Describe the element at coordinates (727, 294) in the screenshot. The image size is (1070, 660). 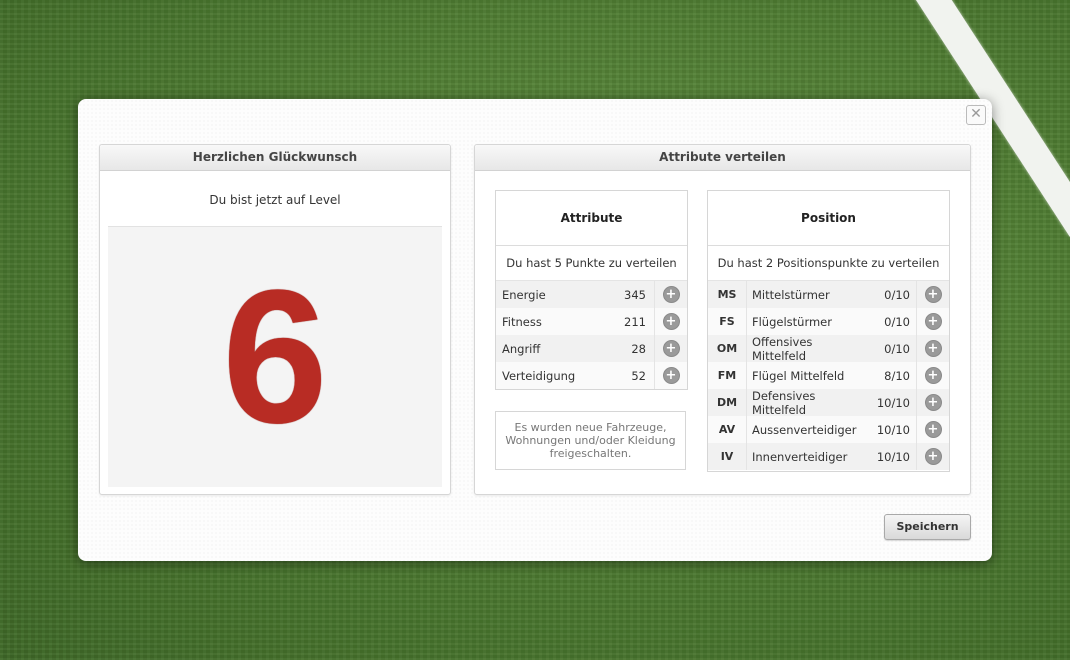
I see `position-abbr: MS` at that location.